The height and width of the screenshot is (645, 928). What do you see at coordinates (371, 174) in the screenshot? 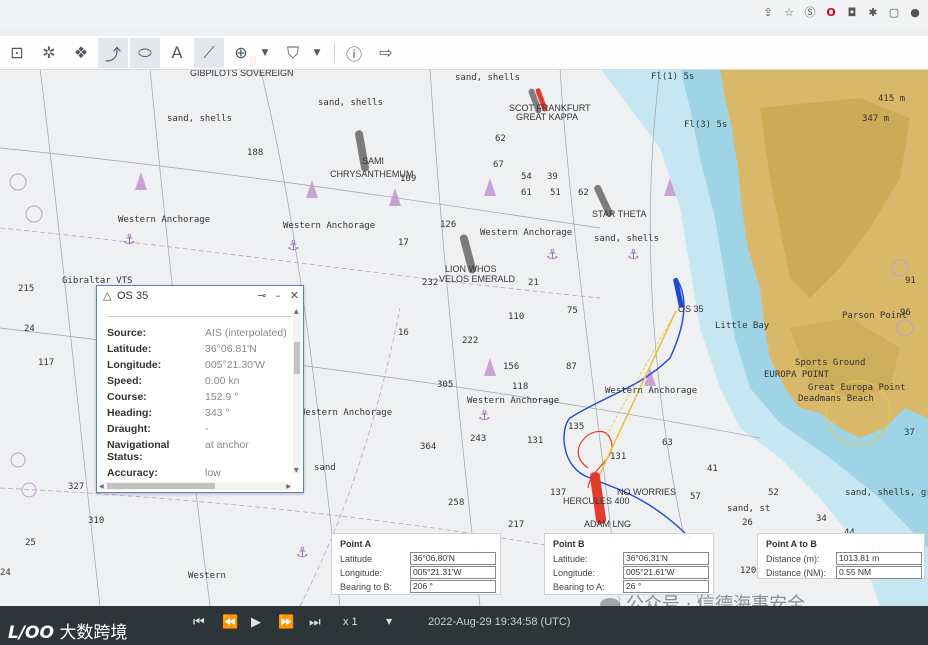
I see `vessel-chrysanthemum: CHRYSANTHEMUM` at bounding box center [371, 174].